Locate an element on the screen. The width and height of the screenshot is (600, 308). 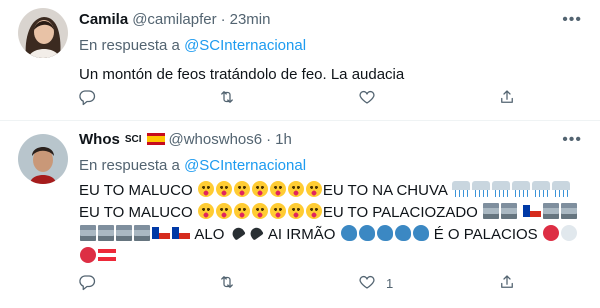
tweet-actions: 1 is located at coordinates (298, 283).